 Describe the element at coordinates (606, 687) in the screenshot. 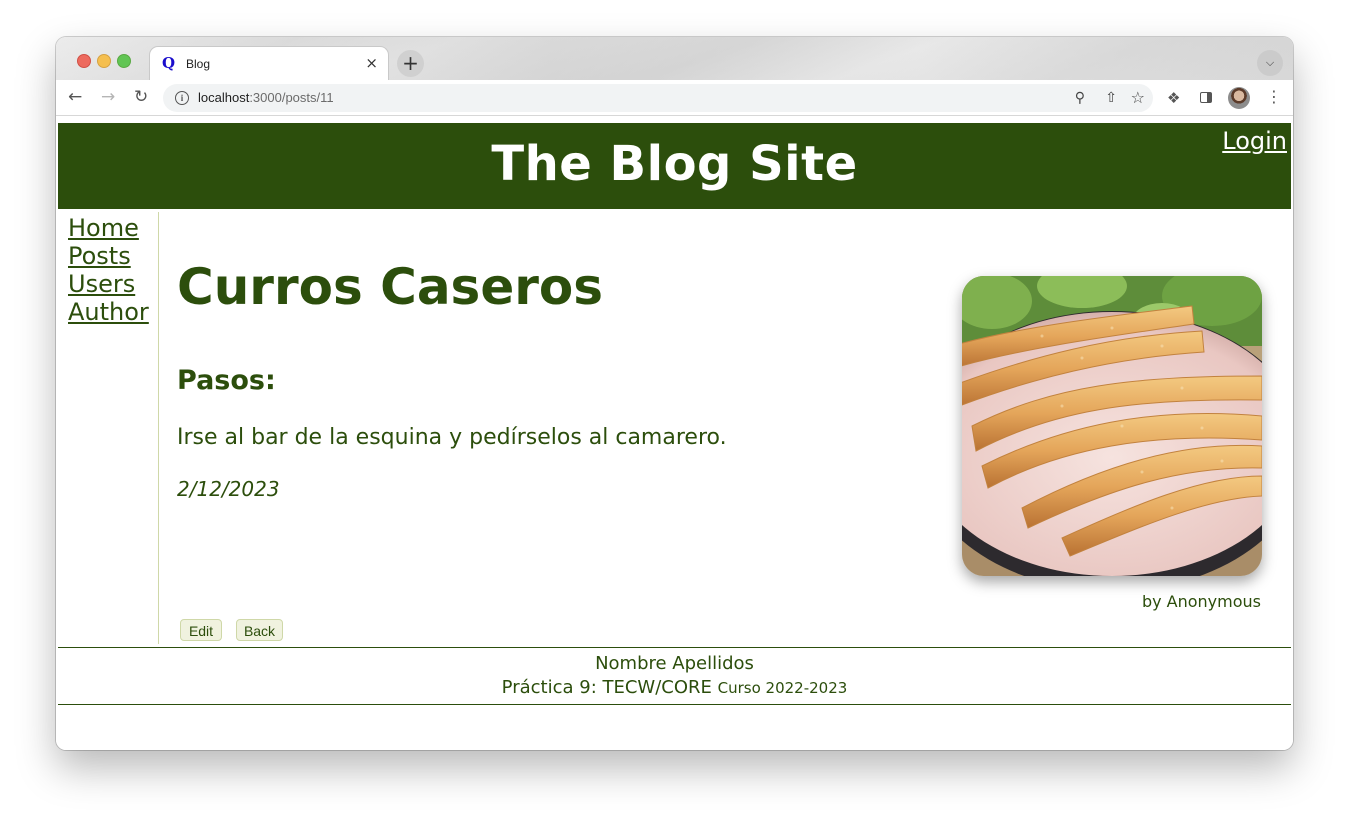

I see `footer-course: Práctica 9: TECW/CORE` at that location.